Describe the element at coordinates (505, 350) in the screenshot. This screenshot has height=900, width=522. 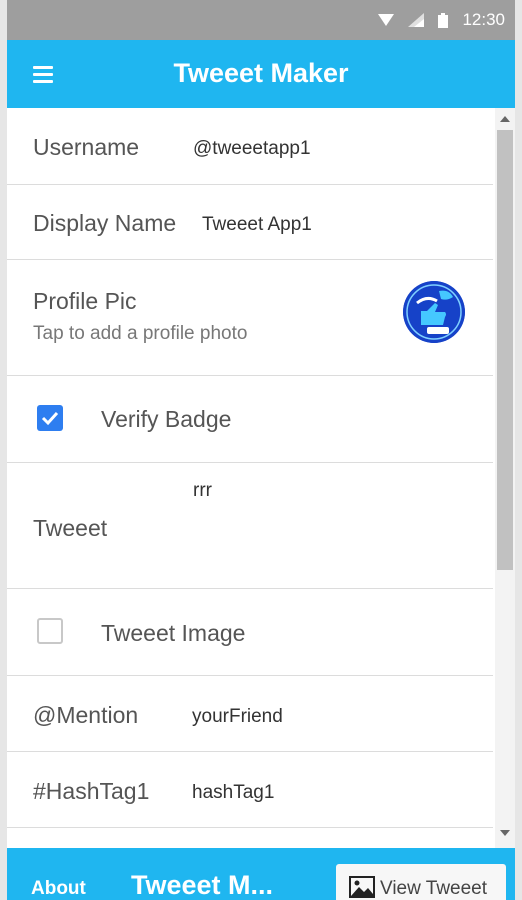
I see `scrollbar-thumb` at that location.